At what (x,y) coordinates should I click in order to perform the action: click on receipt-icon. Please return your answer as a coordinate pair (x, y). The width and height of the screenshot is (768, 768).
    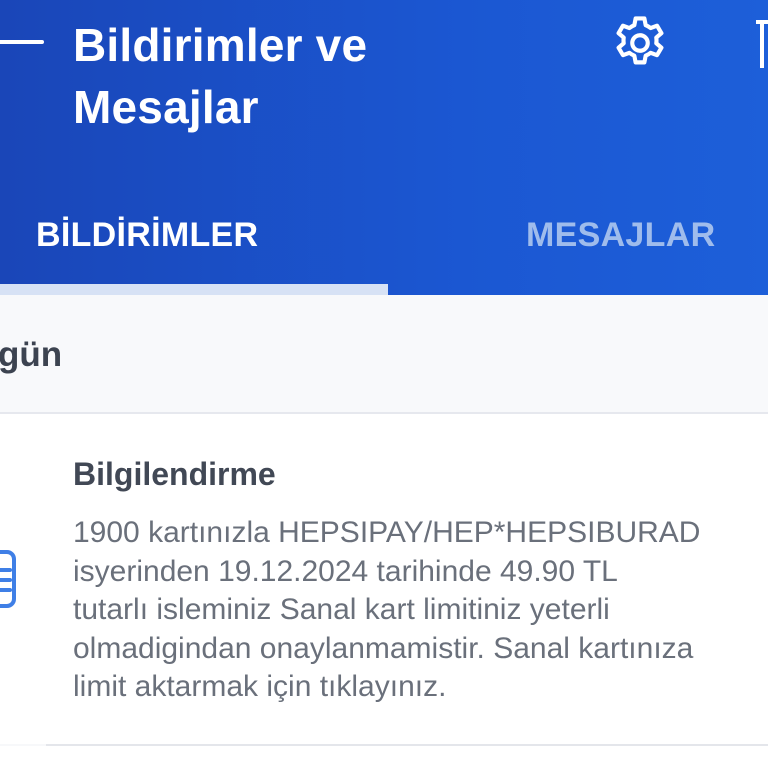
    Looking at the image, I should click on (9, 580).